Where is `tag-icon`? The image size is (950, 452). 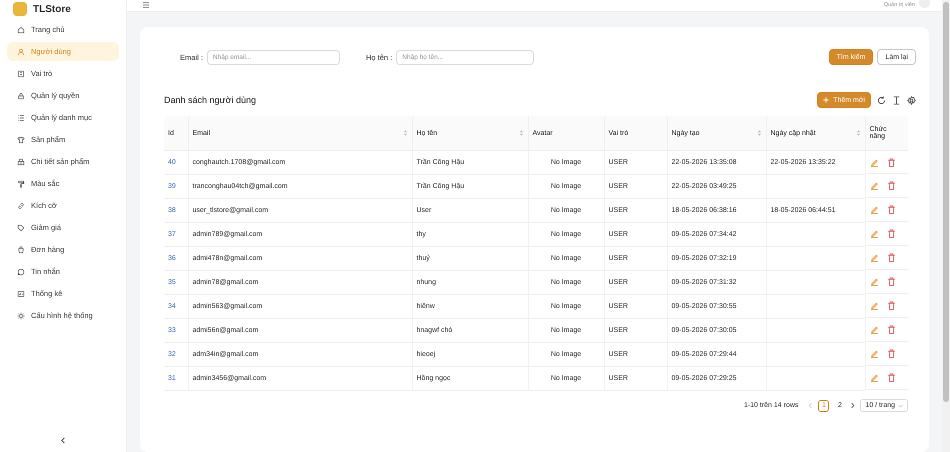 tag-icon is located at coordinates (21, 228).